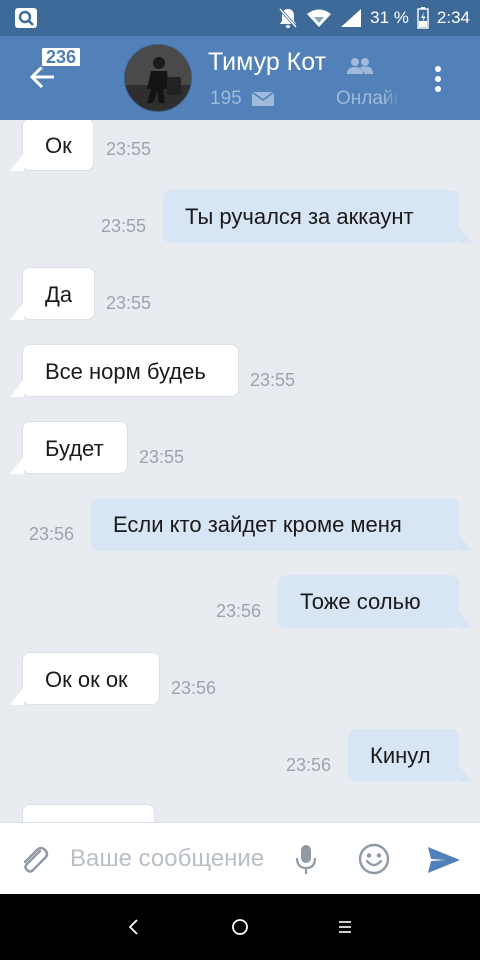 This screenshot has width=480, height=960. Describe the element at coordinates (351, 18) in the screenshot. I see `signal-icon` at that location.